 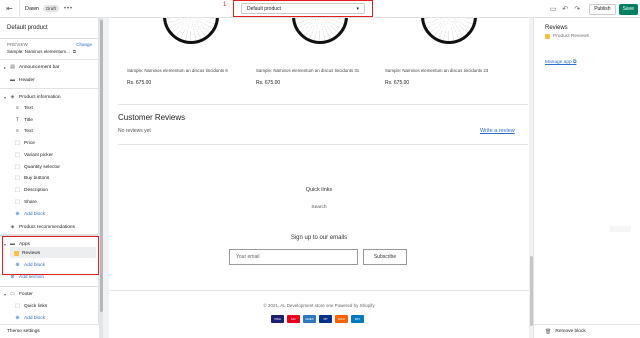 I want to click on block-buy-buttons: ⬚ Buy buttons, so click(x=31, y=178).